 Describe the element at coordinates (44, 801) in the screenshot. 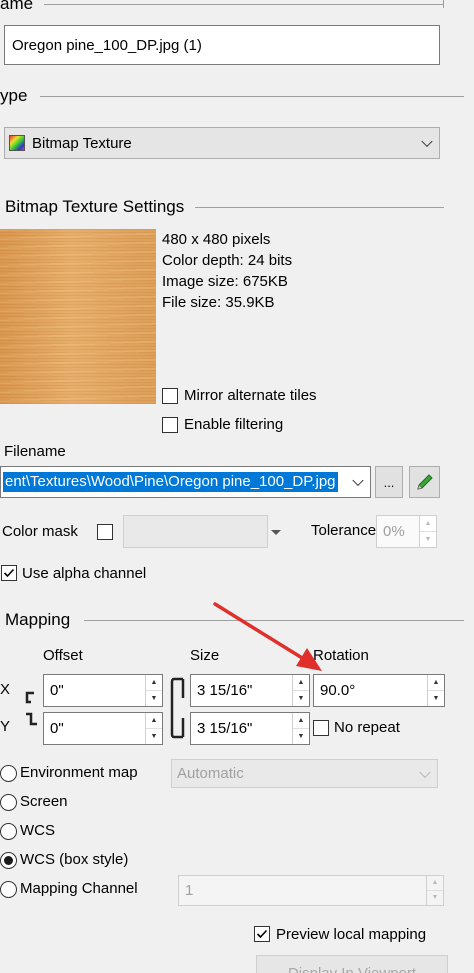

I see `screen-label: Screen` at that location.